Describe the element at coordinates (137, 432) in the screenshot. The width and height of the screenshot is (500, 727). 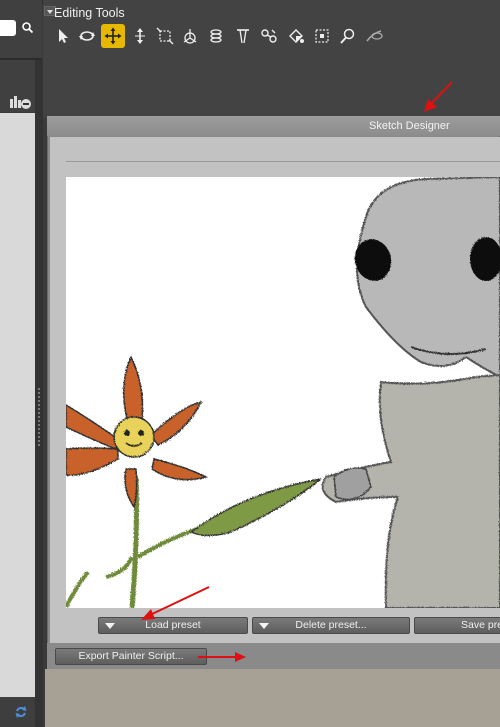
I see `flower-head` at that location.